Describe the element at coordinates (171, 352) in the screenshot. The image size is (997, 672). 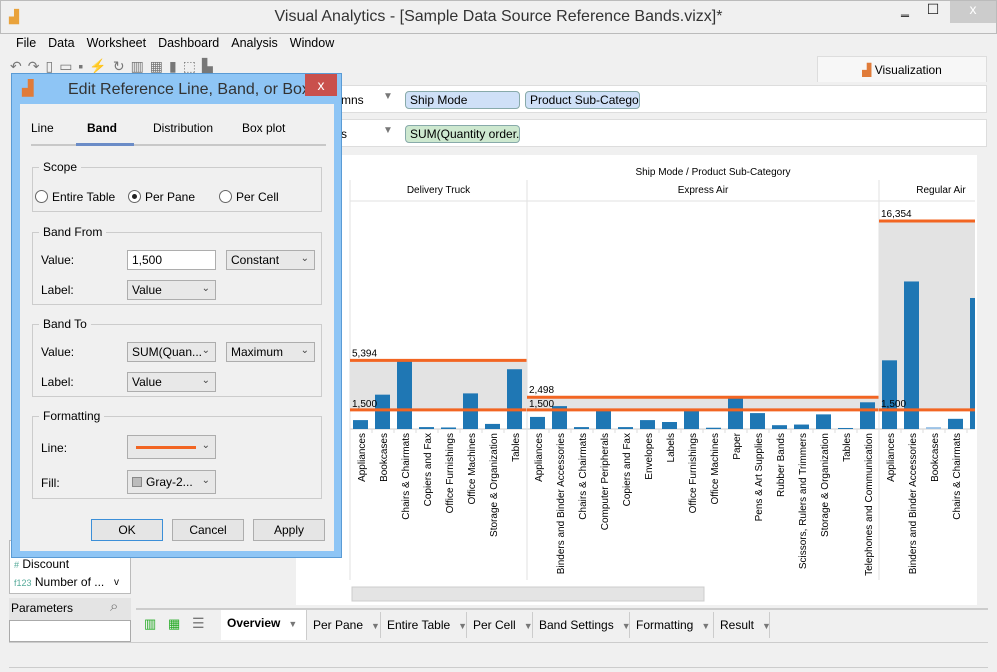
I see `band-to-value-dropdown: SUM(Quan... ⌄` at that location.